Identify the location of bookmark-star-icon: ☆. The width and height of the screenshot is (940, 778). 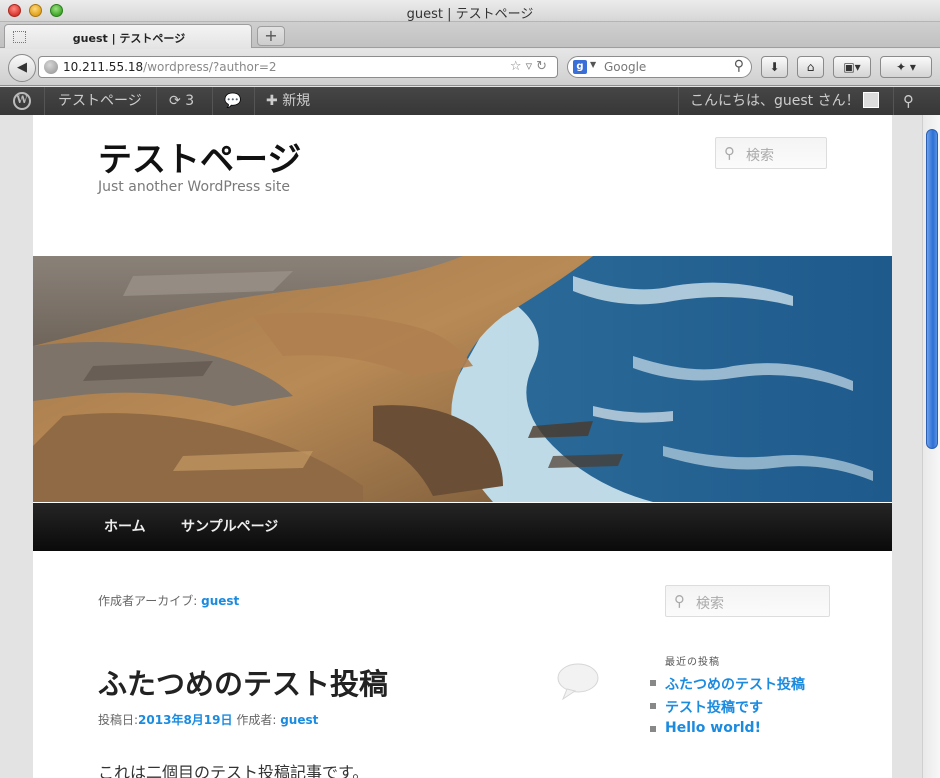
(518, 66).